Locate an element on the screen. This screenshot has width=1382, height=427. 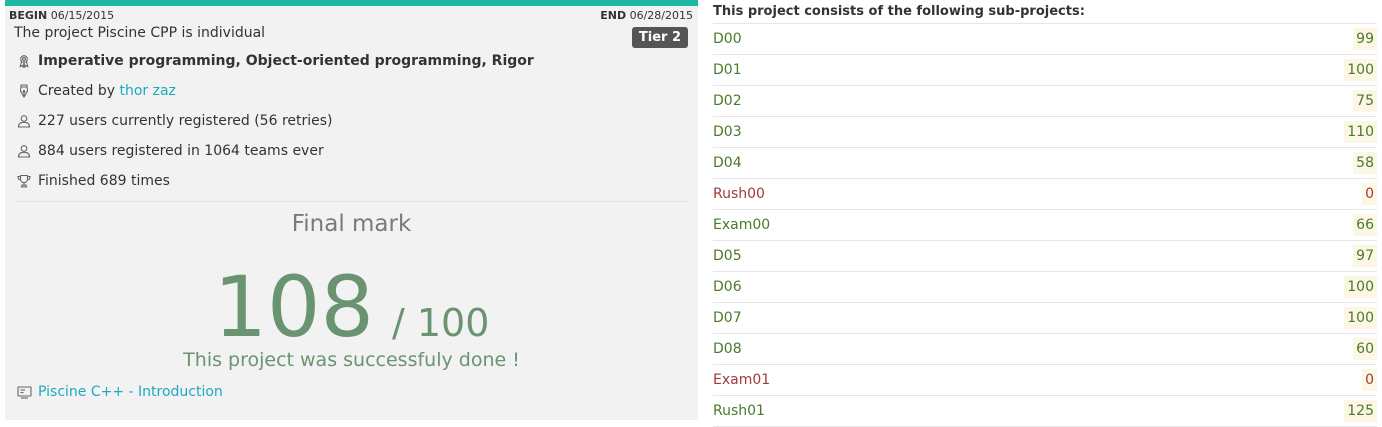
subproject-score: 60 is located at coordinates (1365, 349).